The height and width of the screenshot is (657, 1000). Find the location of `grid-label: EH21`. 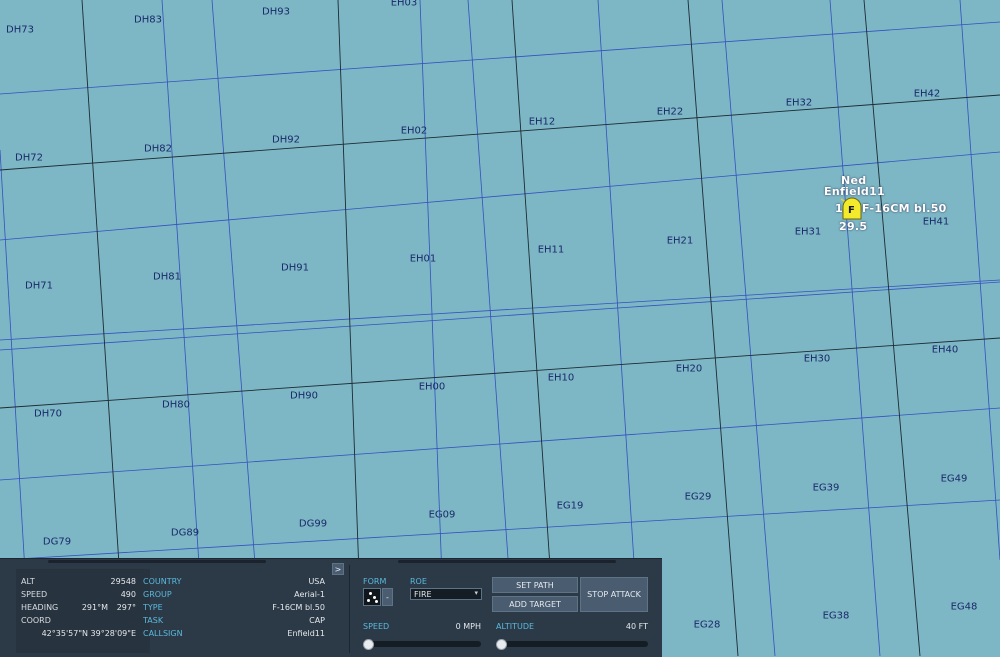

grid-label: EH21 is located at coordinates (680, 241).